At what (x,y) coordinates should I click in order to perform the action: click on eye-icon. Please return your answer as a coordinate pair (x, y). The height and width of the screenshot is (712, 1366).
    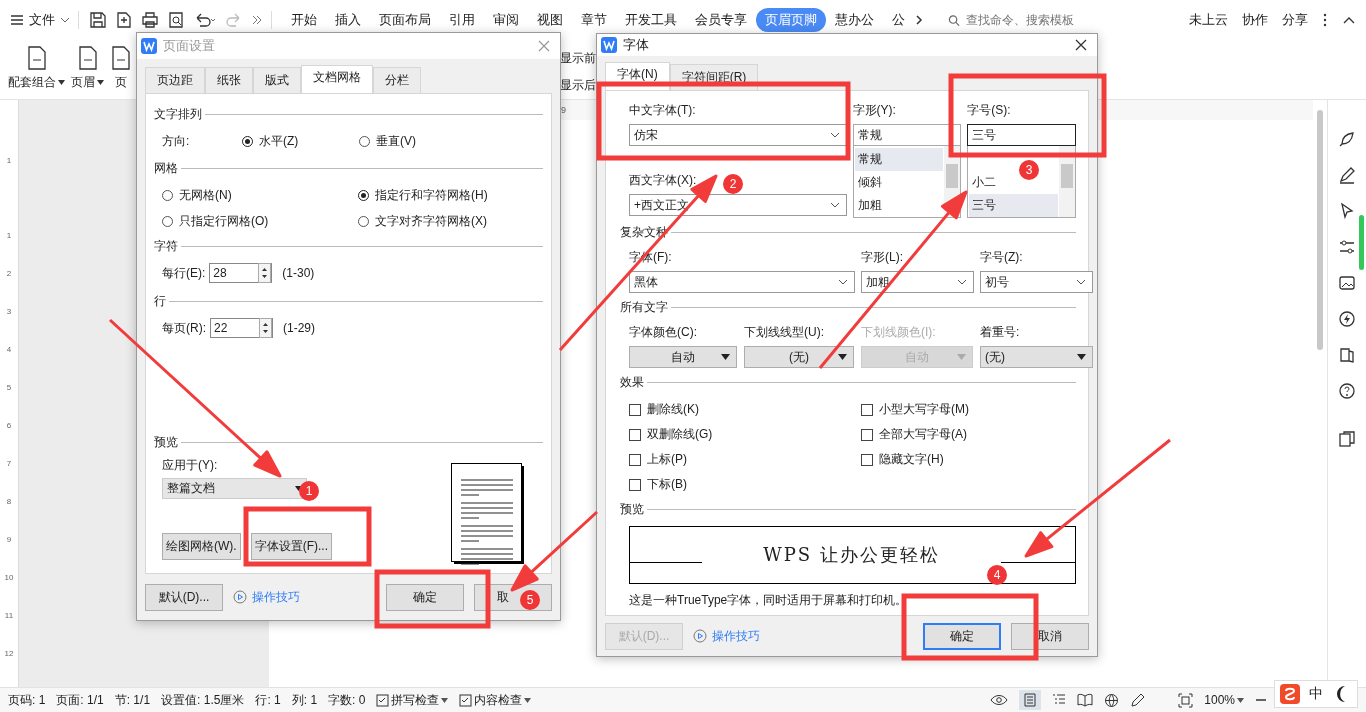
    Looking at the image, I should click on (999, 700).